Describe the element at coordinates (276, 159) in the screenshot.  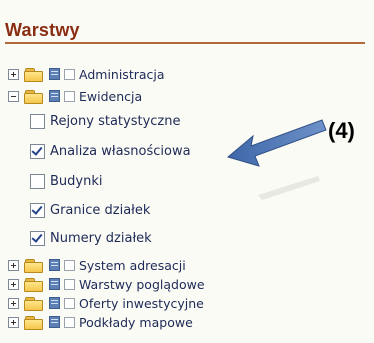
I see `annotation-arrow-icon` at that location.